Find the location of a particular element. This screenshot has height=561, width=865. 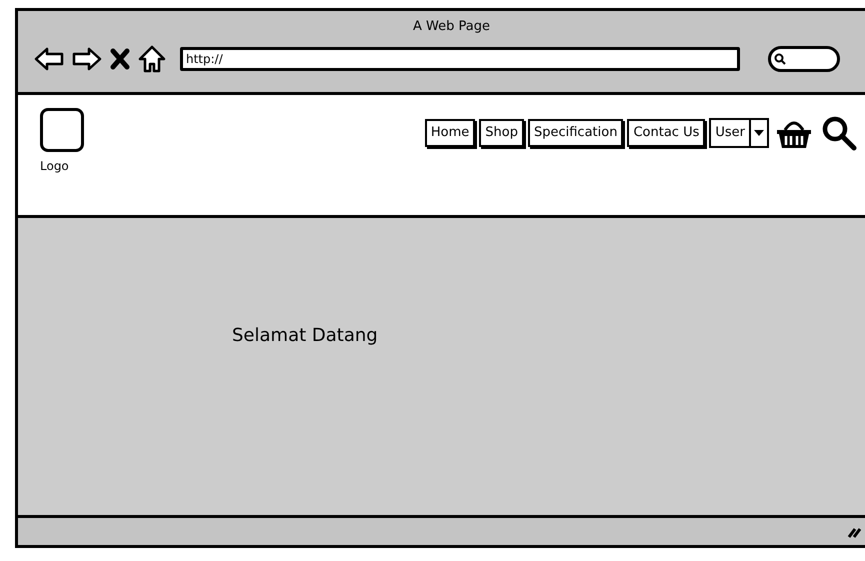

nav-button: Specification is located at coordinates (576, 133).